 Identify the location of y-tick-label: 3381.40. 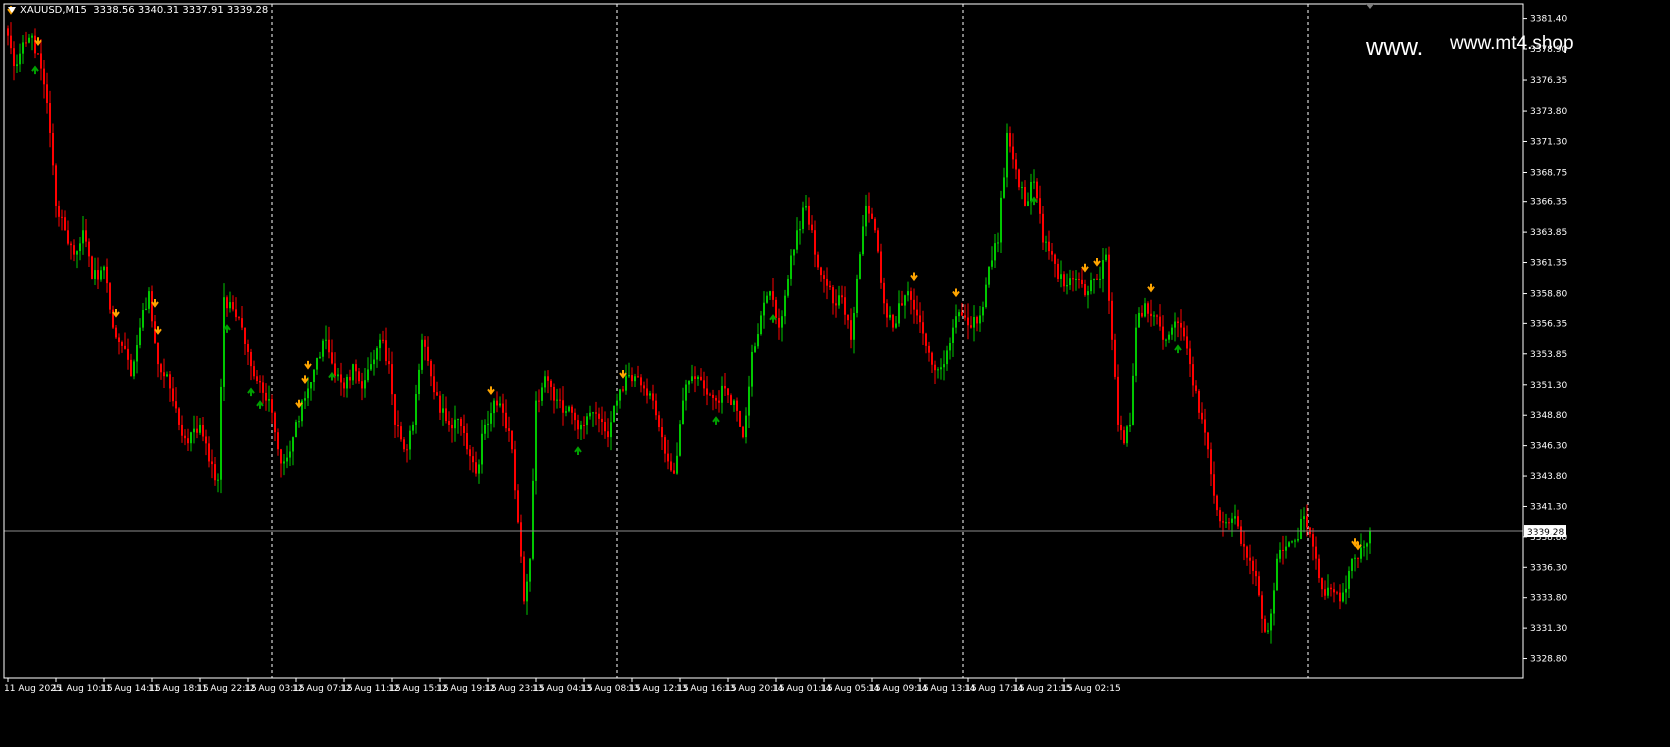
(1548, 20).